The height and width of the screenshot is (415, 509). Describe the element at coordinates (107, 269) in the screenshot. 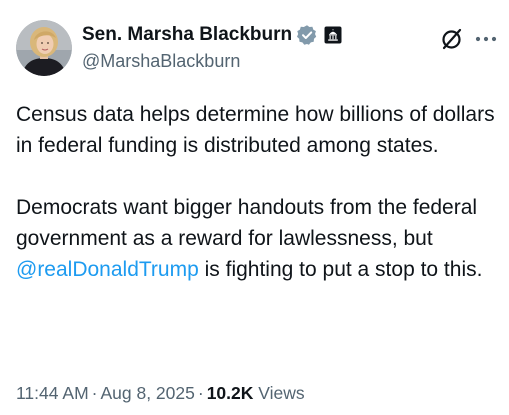

I see `mention-link: @realDonaldTrump` at that location.